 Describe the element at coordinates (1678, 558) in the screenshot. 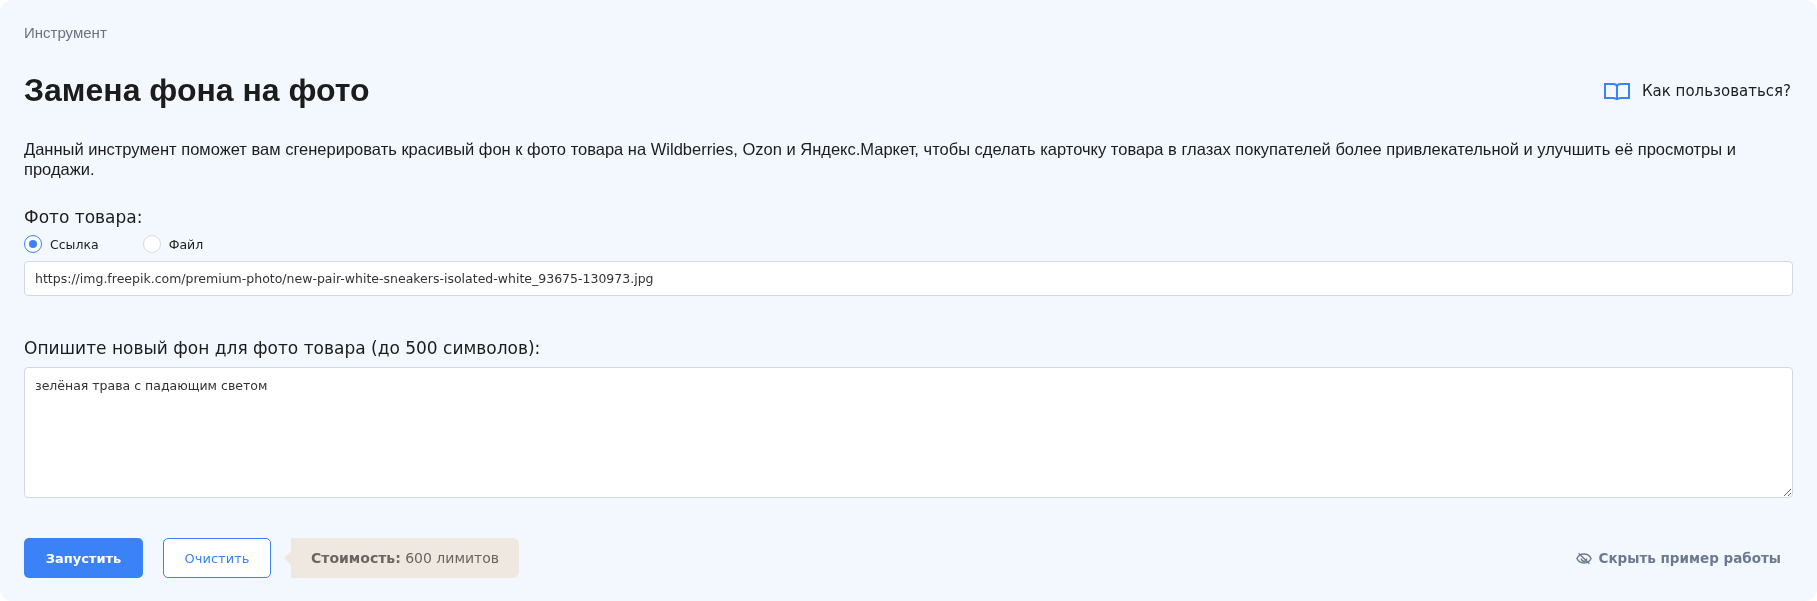

I see `hide-example-link: Скрыть пример работы` at that location.